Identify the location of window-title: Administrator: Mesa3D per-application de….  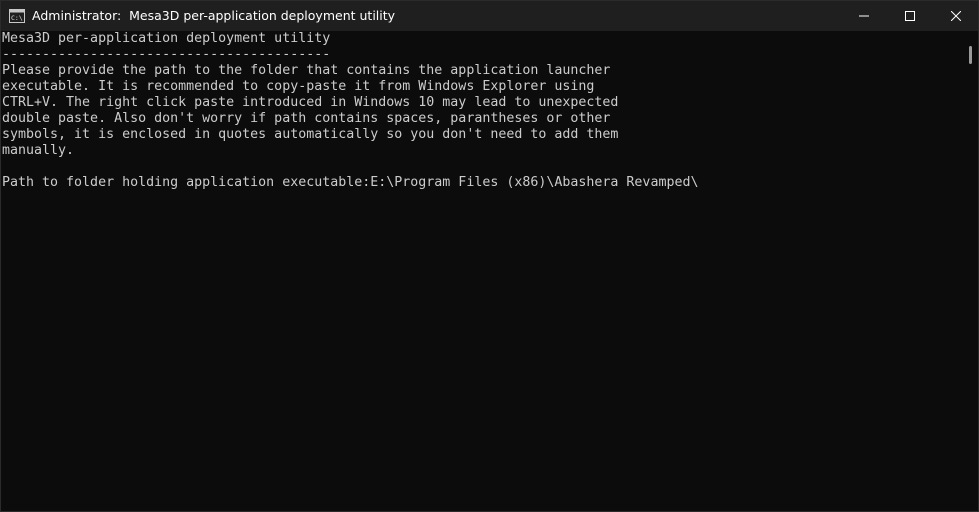
(214, 15).